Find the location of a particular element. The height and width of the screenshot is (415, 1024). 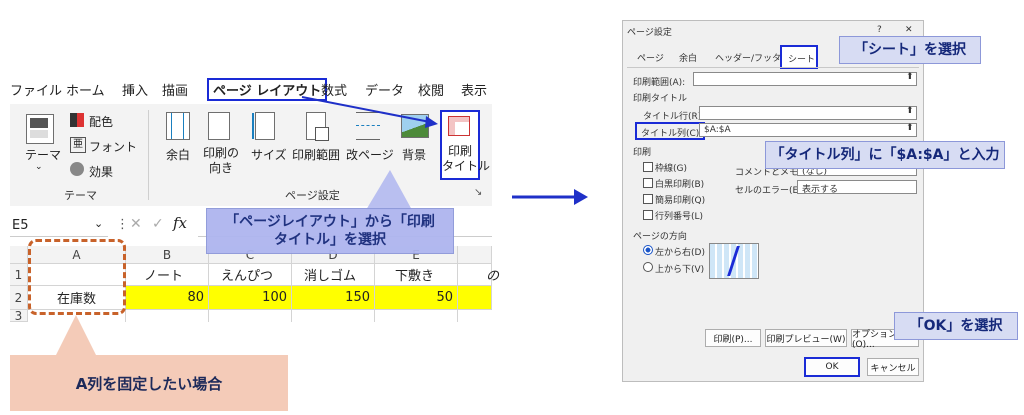

title-column-callout: 「タイトル列」に「$A:$A」と入力 is located at coordinates (885, 155).